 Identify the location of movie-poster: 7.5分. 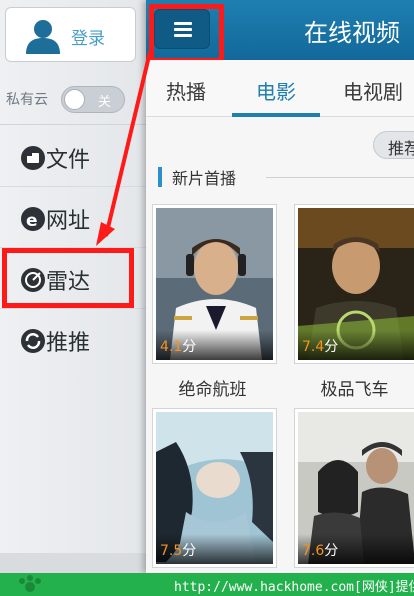
(214, 488).